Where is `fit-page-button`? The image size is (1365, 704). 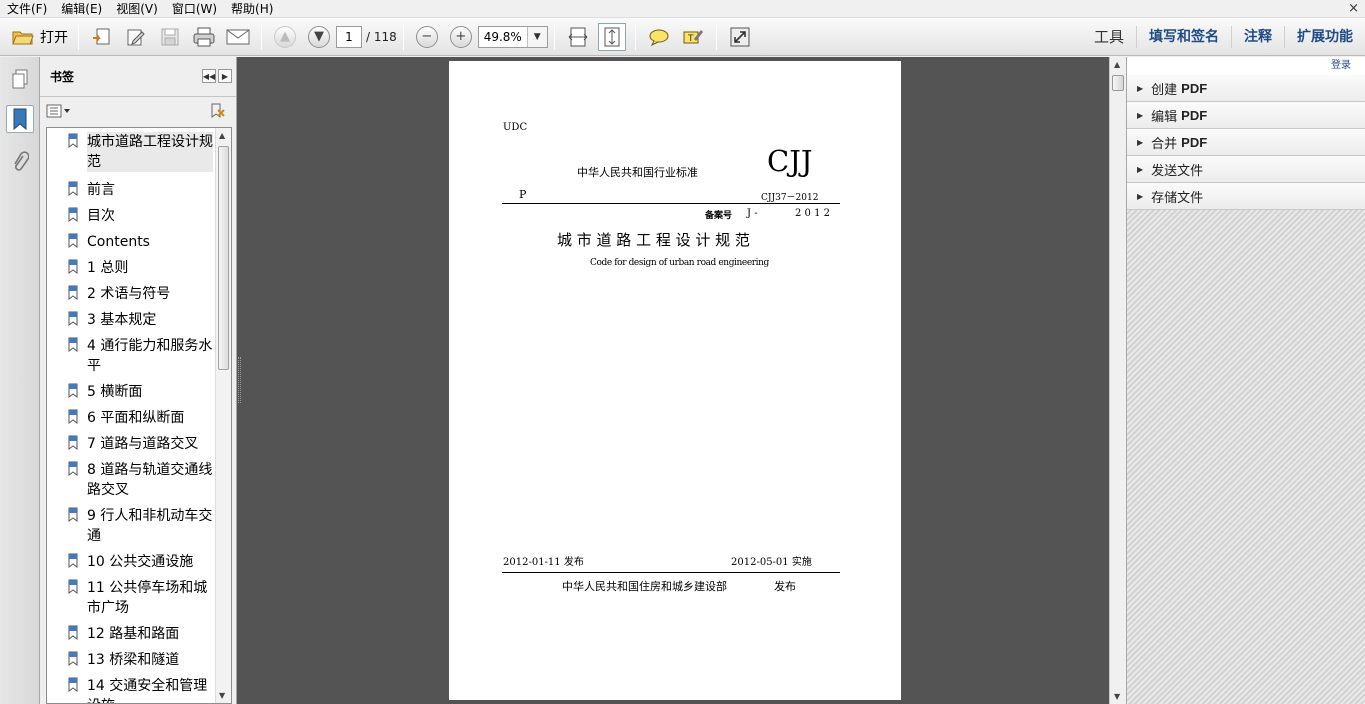 fit-page-button is located at coordinates (611, 36).